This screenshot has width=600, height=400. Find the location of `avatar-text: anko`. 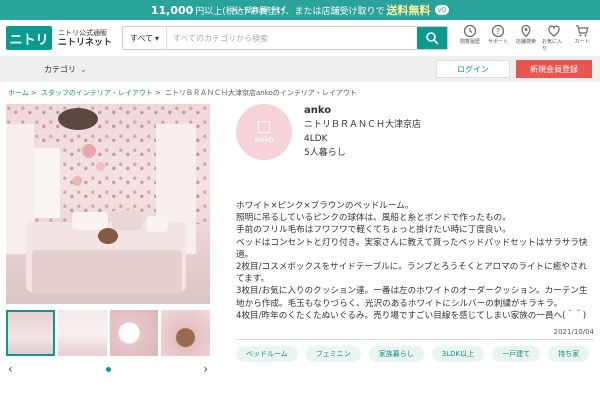

avatar-text: anko is located at coordinates (264, 139).